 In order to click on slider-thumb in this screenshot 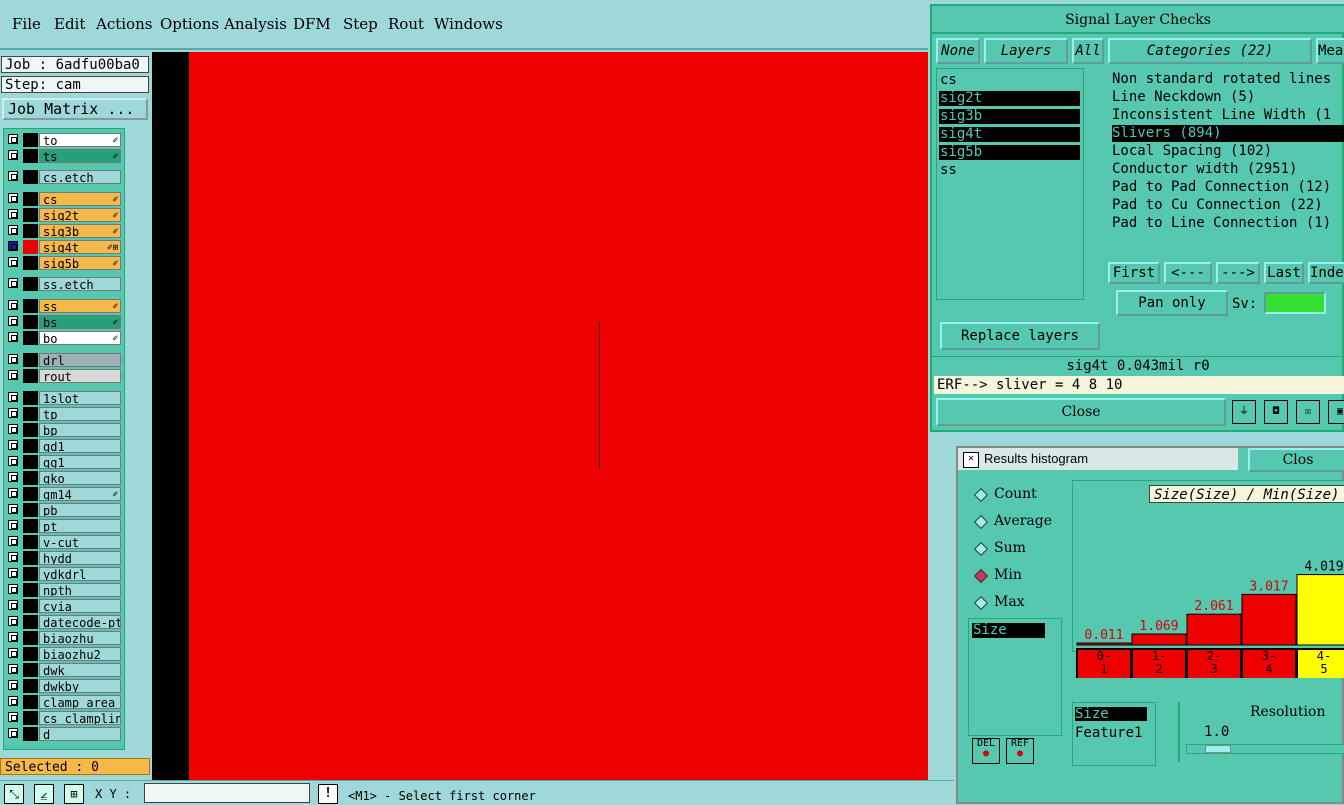, I will do `click(1218, 749)`.